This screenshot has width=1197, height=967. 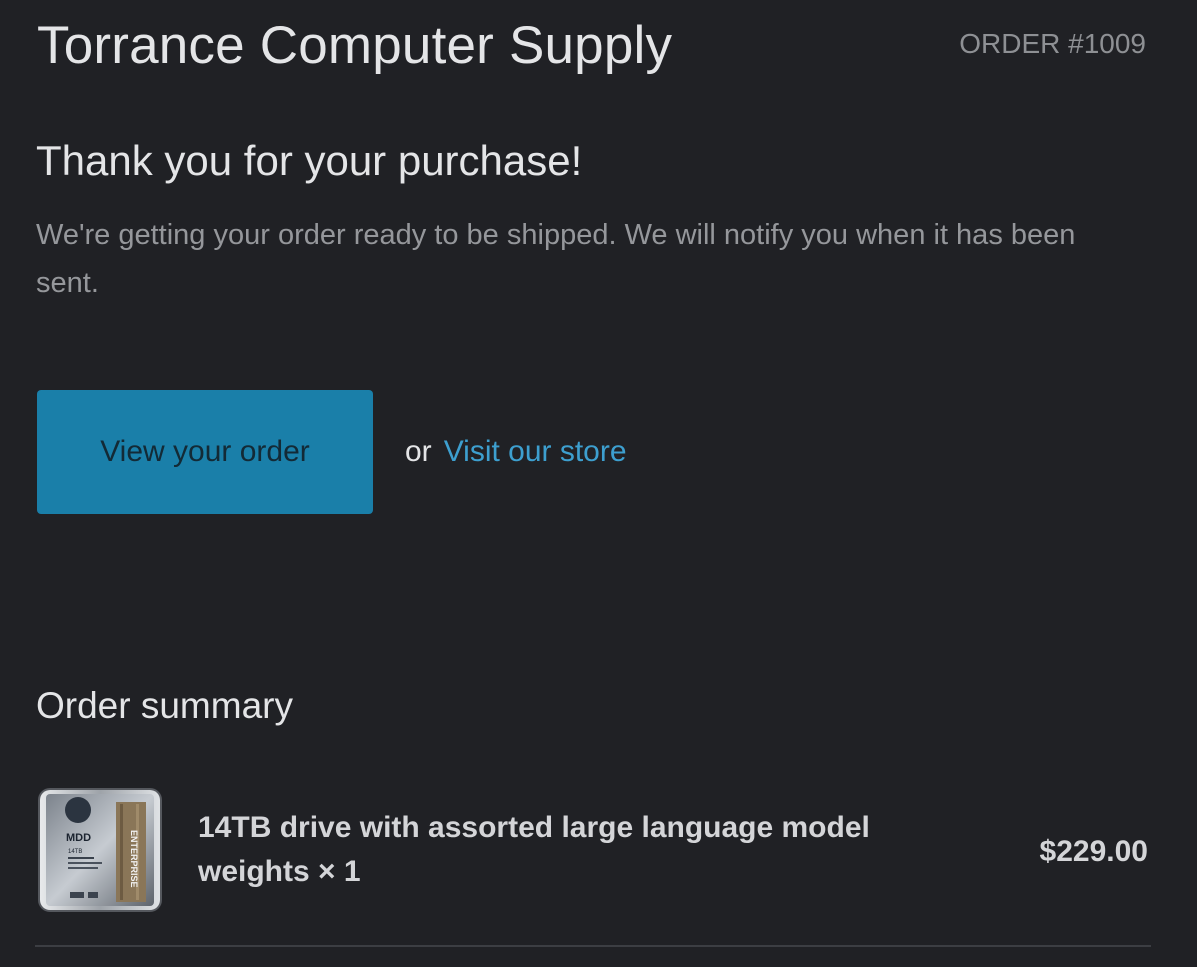 What do you see at coordinates (1093, 851) in the screenshot?
I see `item-price: $229.00` at bounding box center [1093, 851].